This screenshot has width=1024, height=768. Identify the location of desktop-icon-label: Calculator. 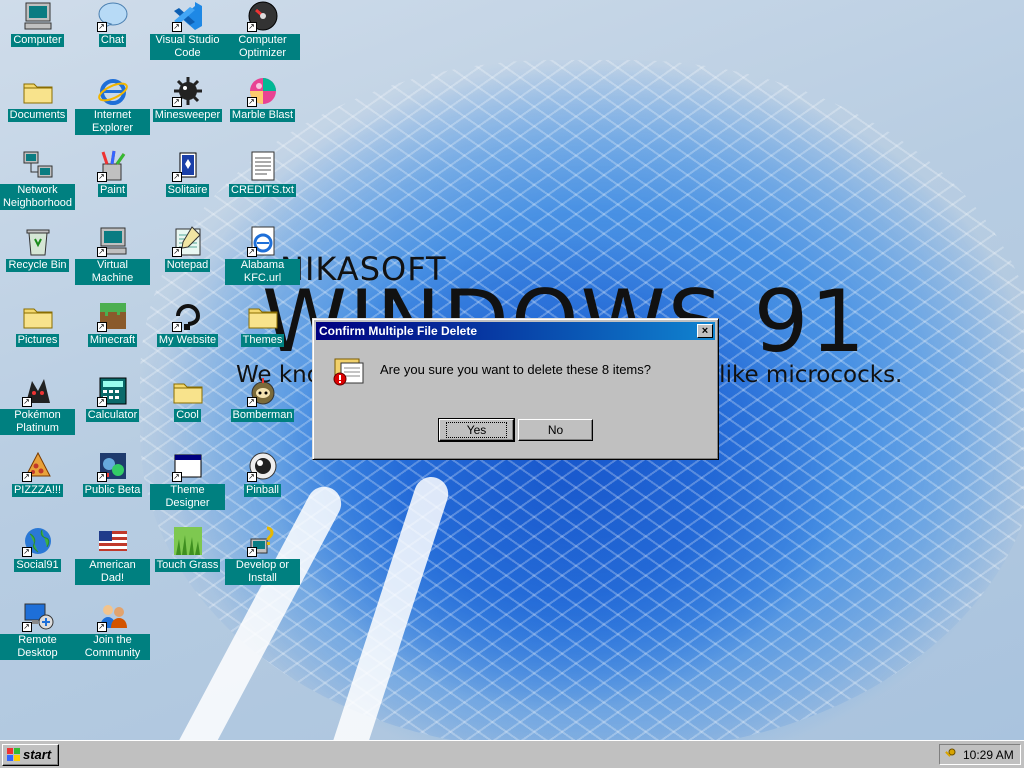
(112, 415).